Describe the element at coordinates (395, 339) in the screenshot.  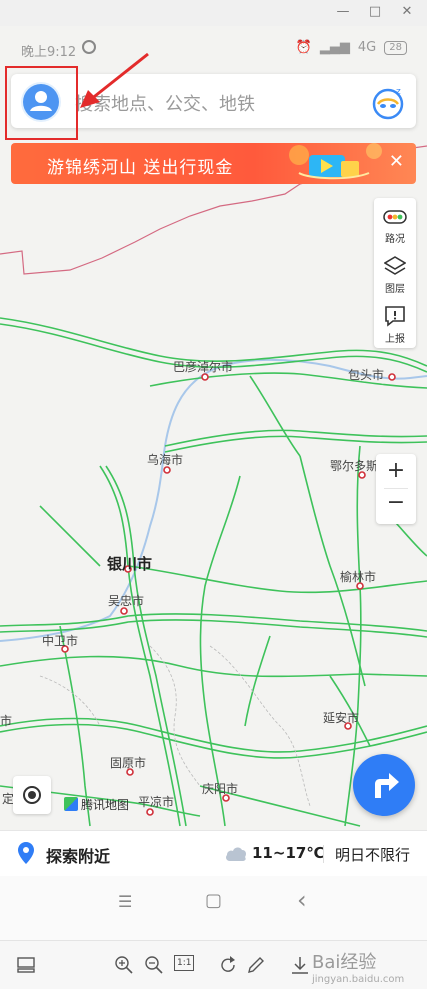
I see `report-label: 上报` at that location.